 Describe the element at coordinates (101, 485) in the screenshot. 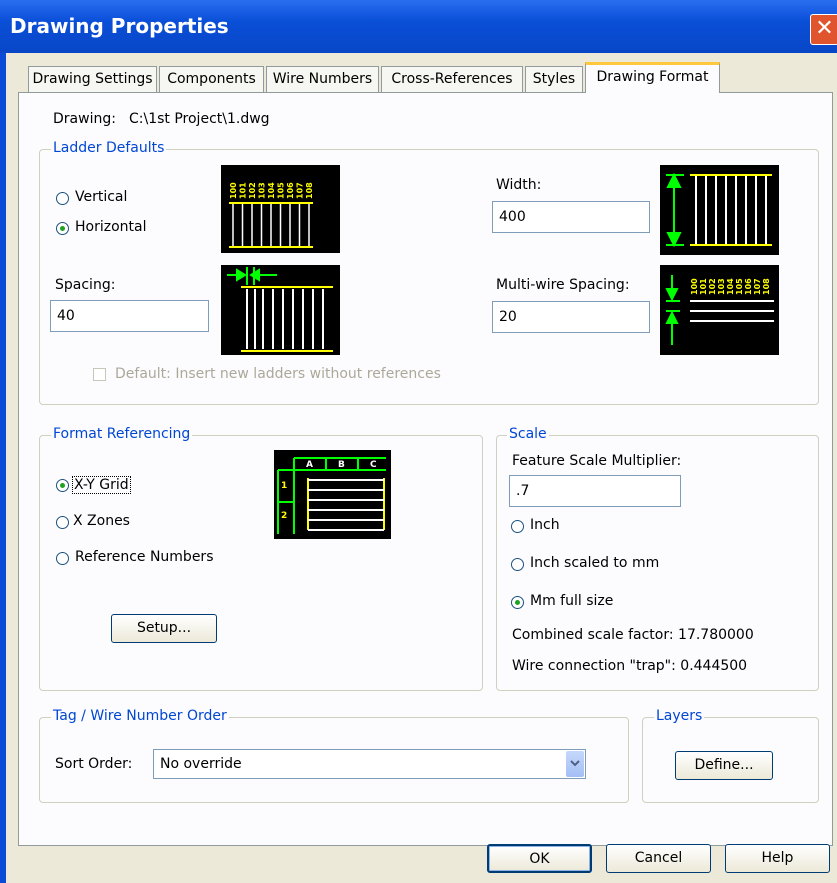

I see `xy-grid-label: X-Y Grid` at that location.